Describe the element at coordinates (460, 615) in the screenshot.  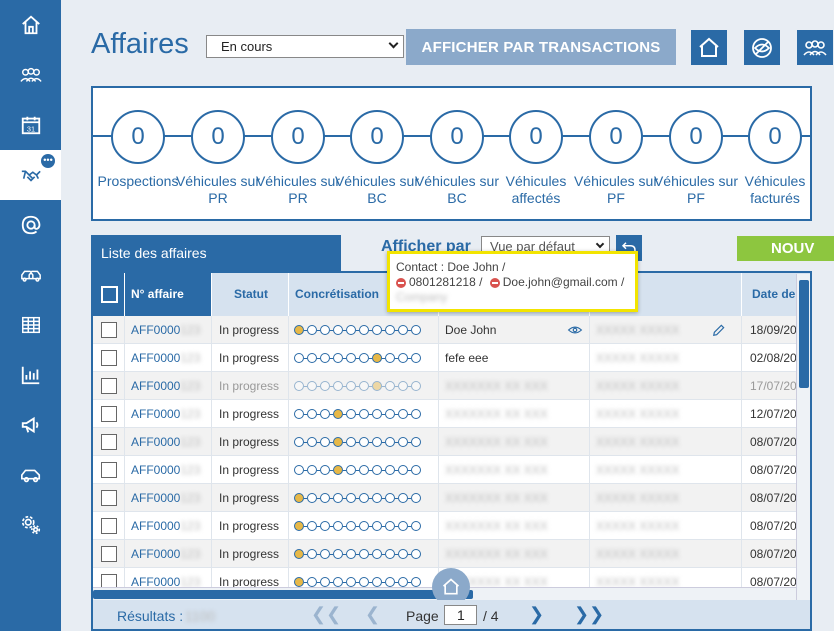
I see `page-input: 1` at that location.